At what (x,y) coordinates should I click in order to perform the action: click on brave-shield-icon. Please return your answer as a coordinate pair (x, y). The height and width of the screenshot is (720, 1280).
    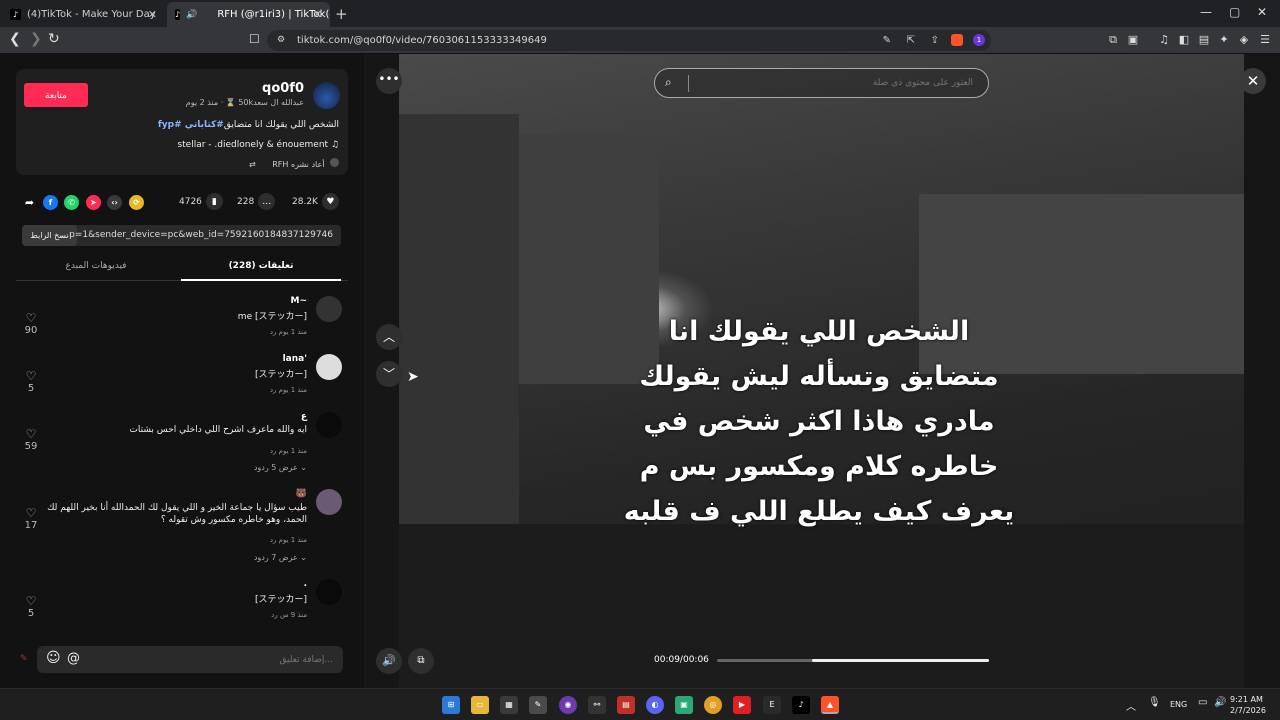
    Looking at the image, I should click on (957, 40).